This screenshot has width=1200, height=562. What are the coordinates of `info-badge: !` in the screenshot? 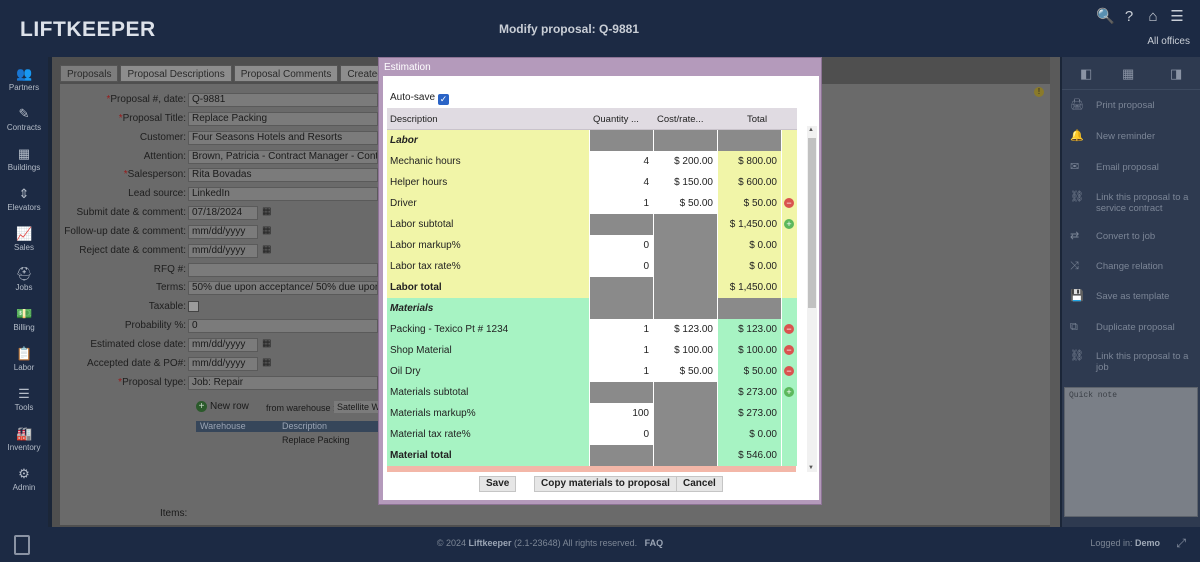 It's located at (1039, 92).